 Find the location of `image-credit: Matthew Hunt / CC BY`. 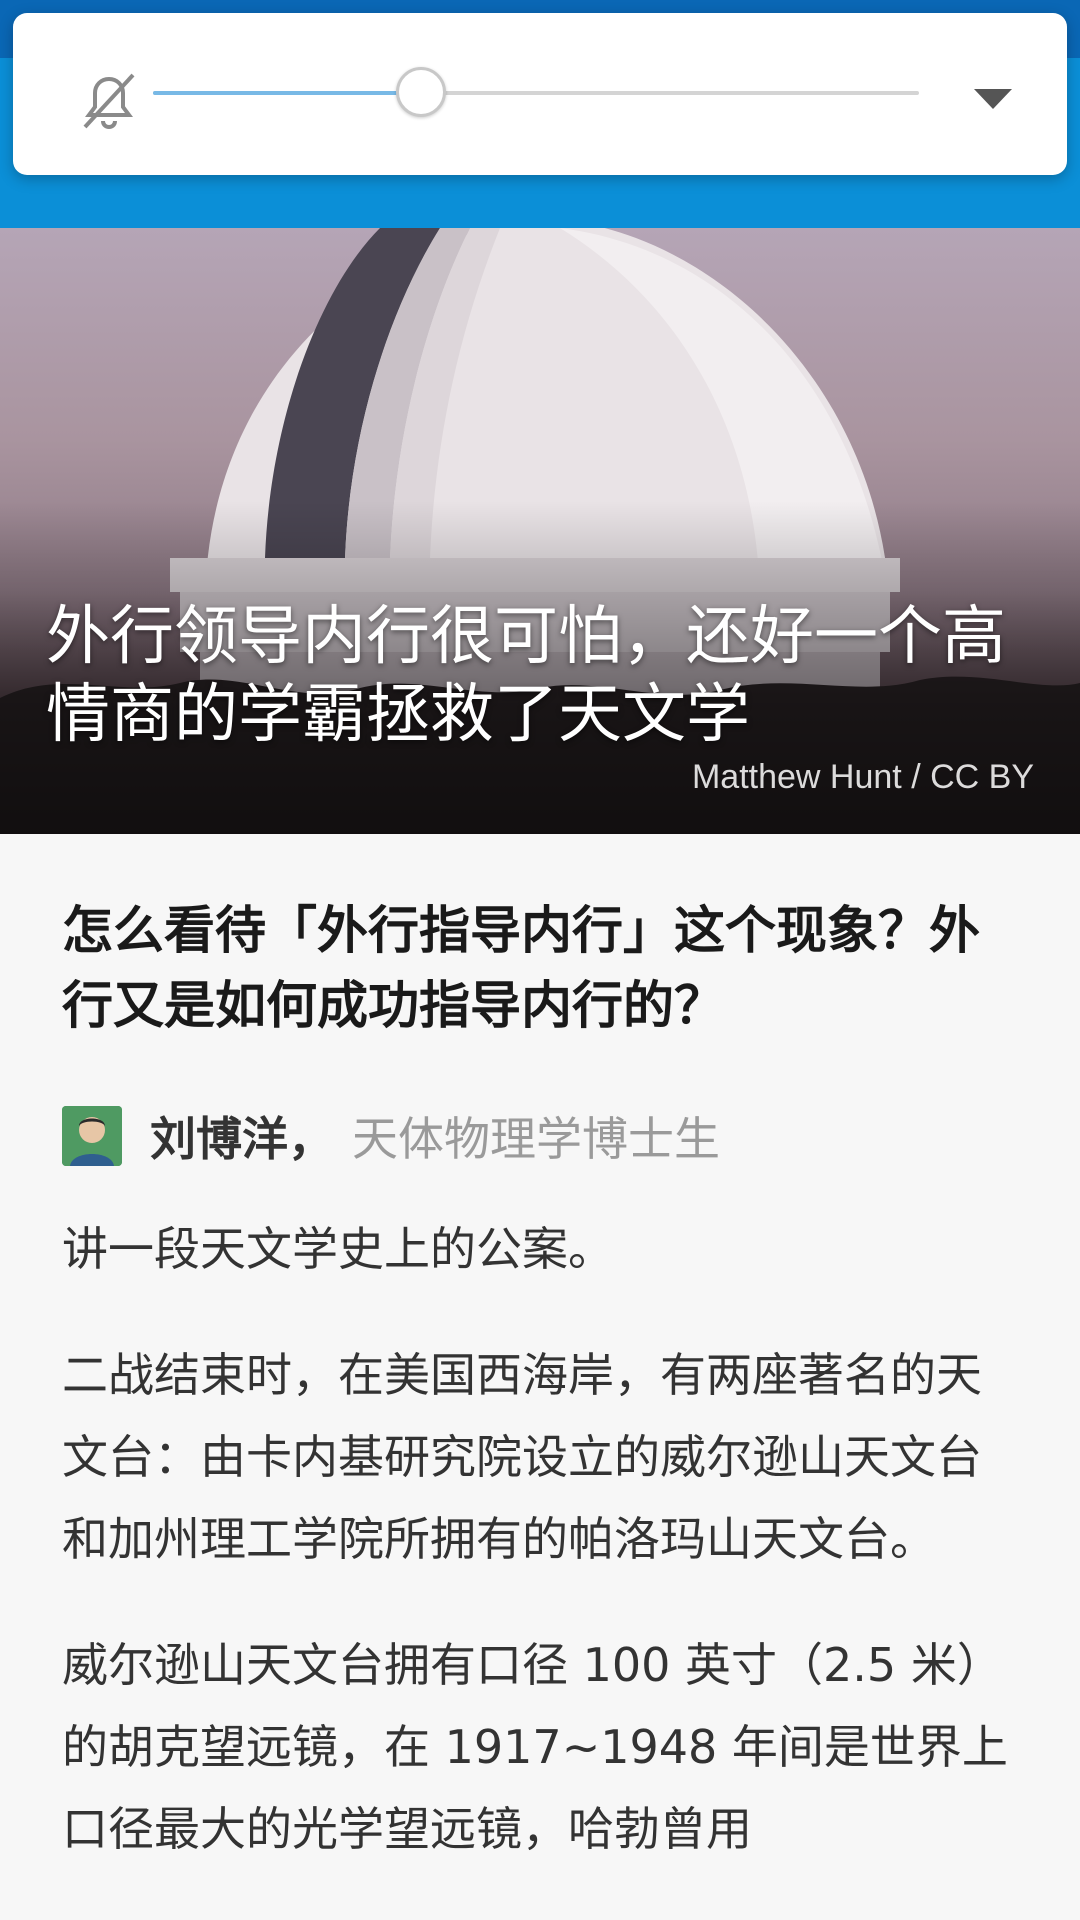

image-credit: Matthew Hunt / CC BY is located at coordinates (862, 777).